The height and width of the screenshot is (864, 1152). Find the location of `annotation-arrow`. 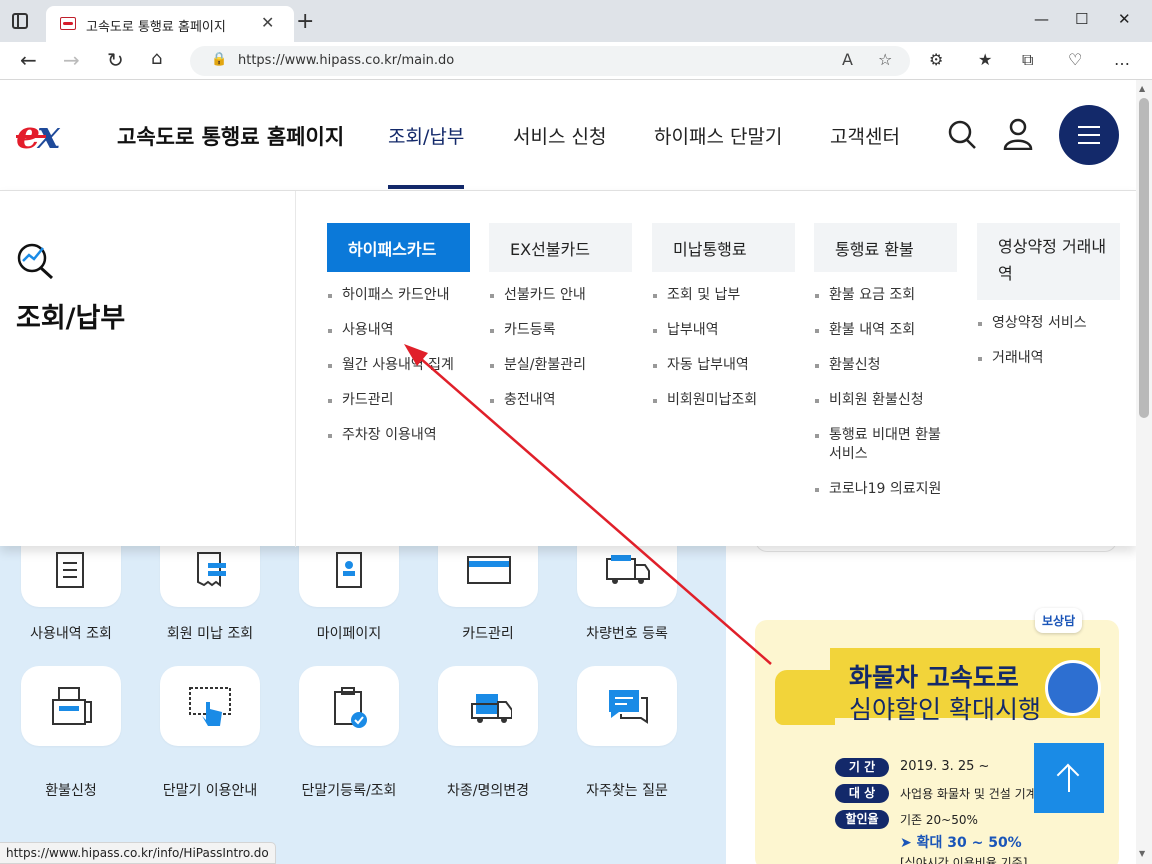

annotation-arrow is located at coordinates (588, 504).